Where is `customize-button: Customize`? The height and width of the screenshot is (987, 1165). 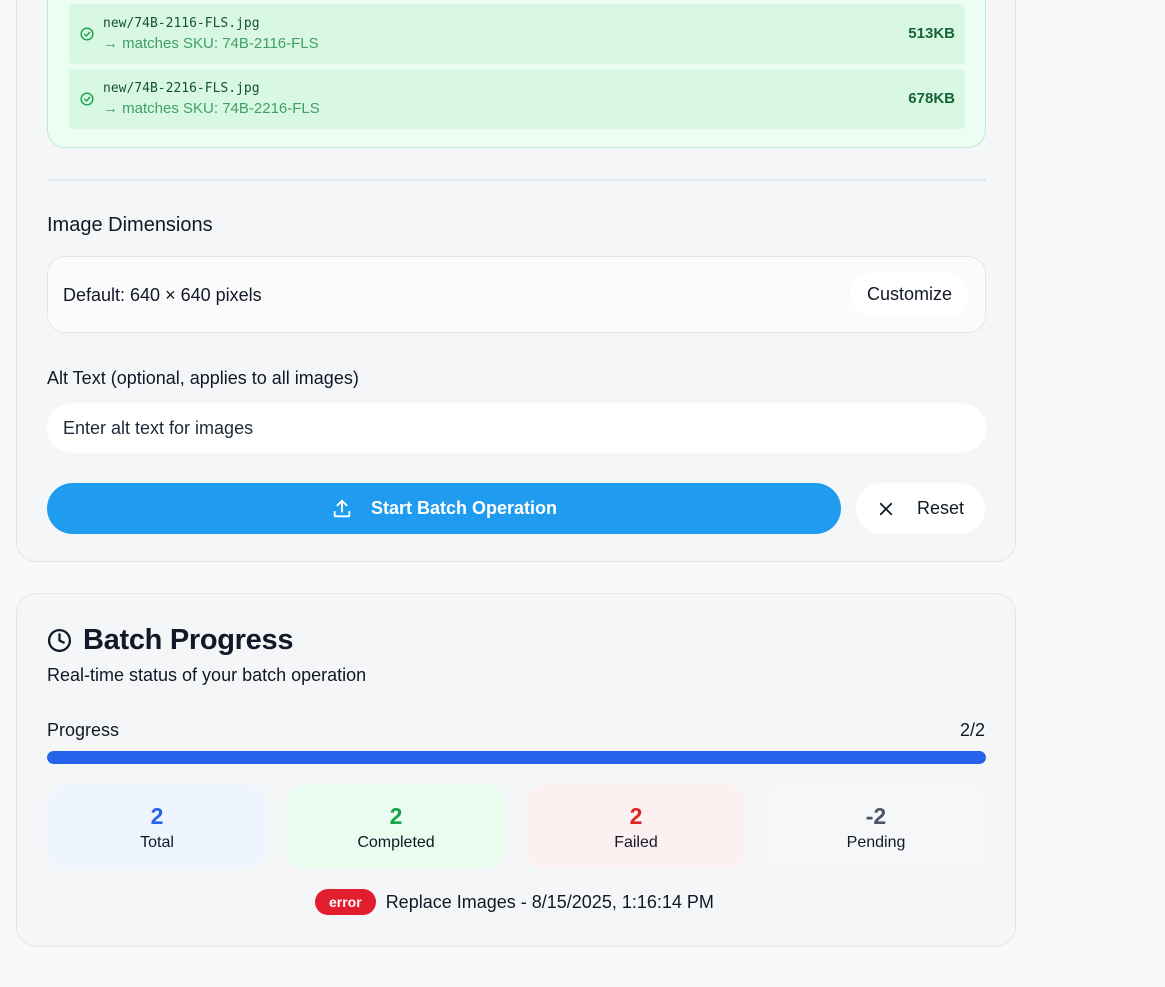 customize-button: Customize is located at coordinates (909, 294).